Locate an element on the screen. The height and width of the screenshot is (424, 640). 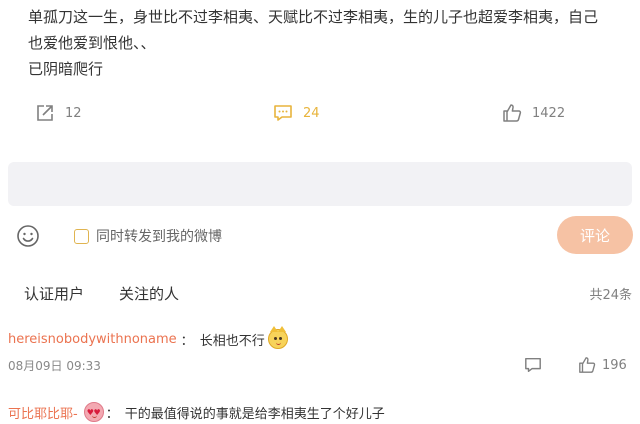
reply-icon is located at coordinates (533, 365).